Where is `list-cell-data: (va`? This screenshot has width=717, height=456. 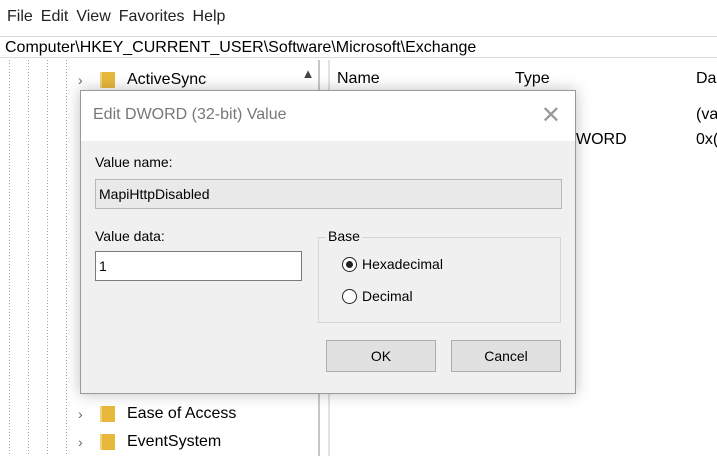 list-cell-data: (va is located at coordinates (706, 115).